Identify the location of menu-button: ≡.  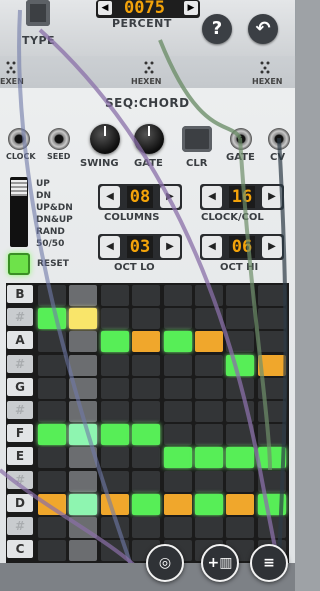
(269, 563).